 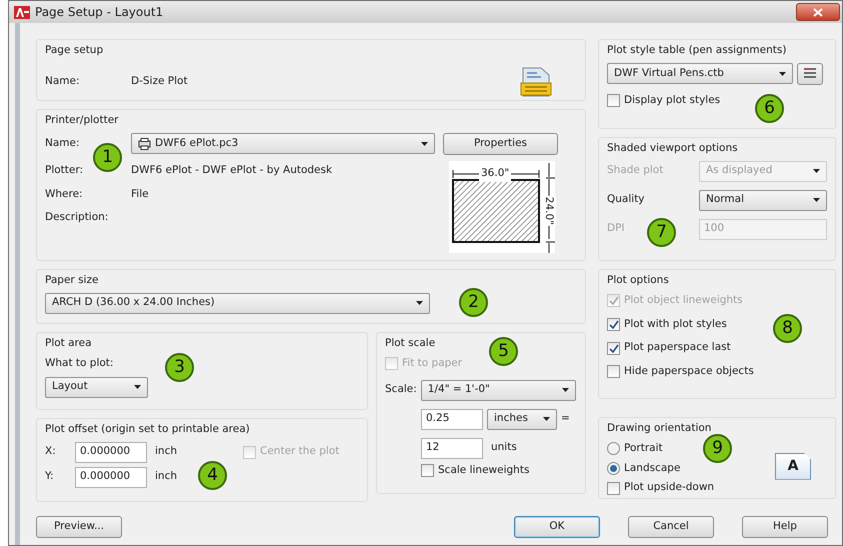 I want to click on group-title: Printer/plotter, so click(x=81, y=120).